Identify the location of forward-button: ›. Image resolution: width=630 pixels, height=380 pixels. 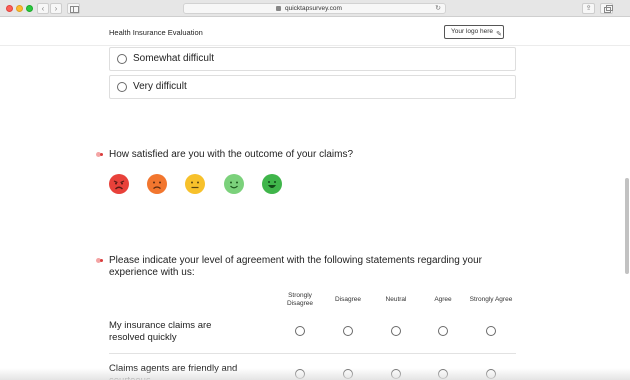
(56, 8).